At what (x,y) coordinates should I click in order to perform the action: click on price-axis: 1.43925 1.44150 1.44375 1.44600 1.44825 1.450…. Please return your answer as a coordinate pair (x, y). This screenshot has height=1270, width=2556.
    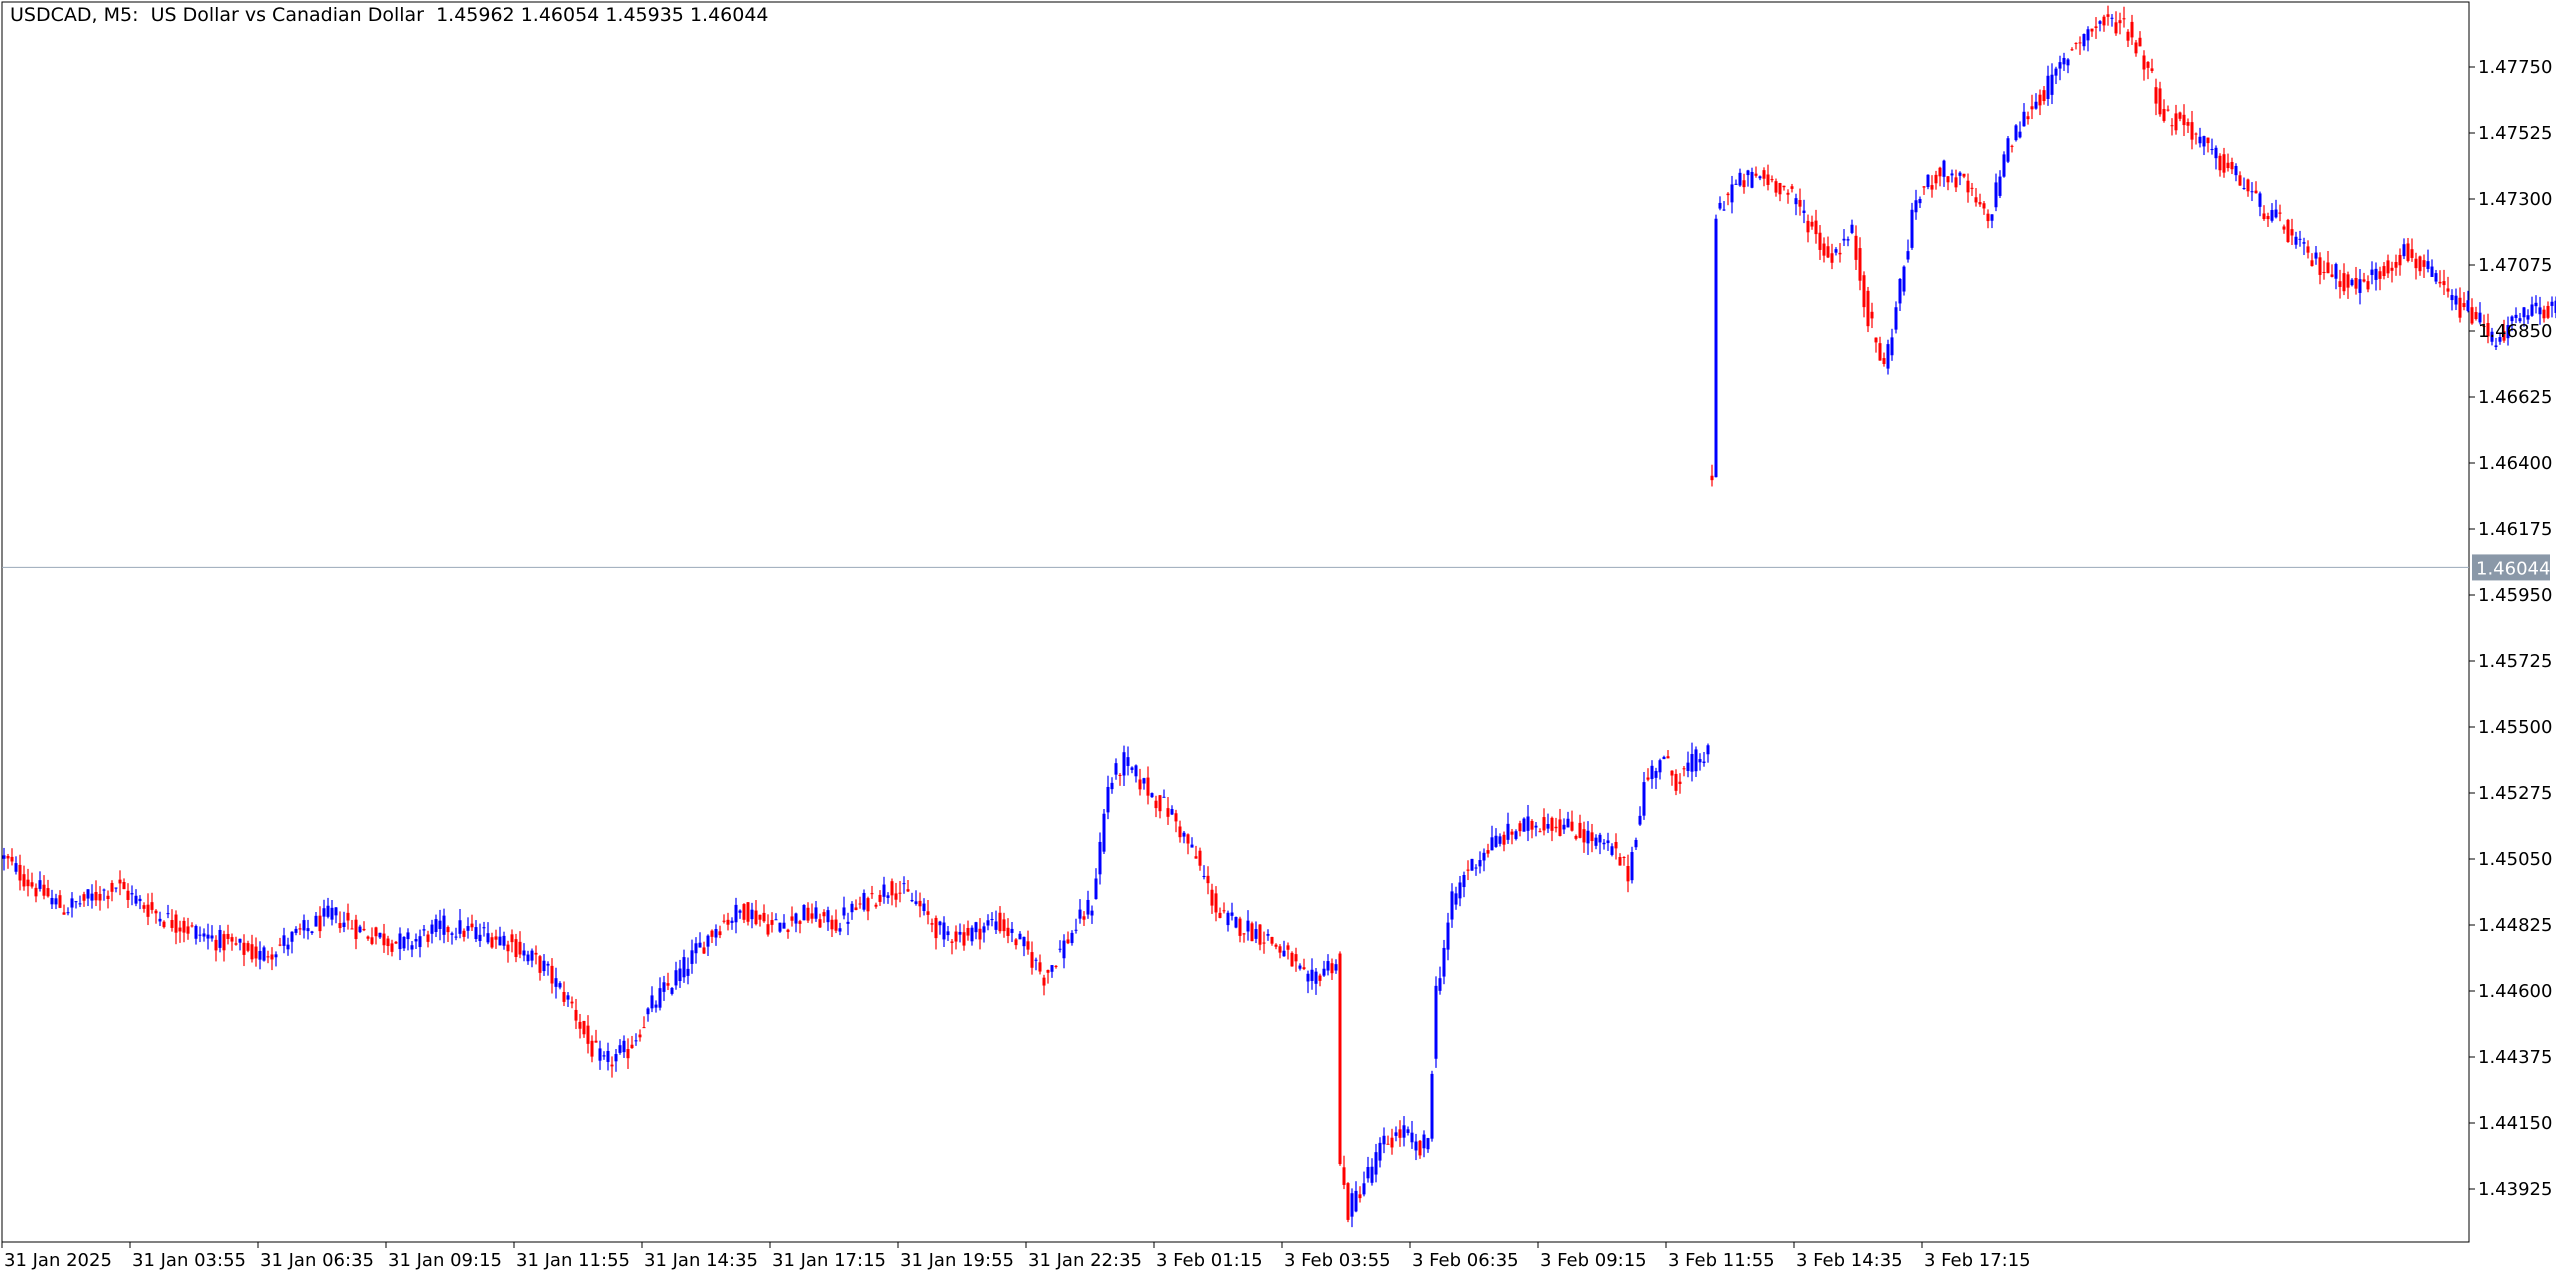
    Looking at the image, I should click on (2510, 628).